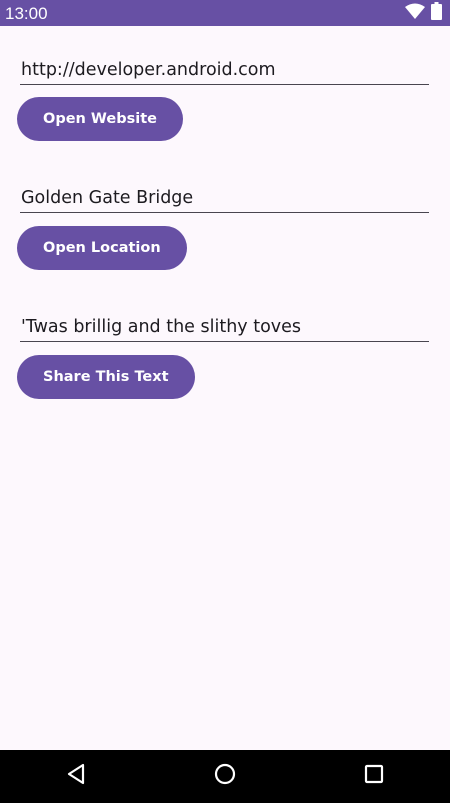 The image size is (450, 803). I want to click on website-url-field, so click(224, 68).